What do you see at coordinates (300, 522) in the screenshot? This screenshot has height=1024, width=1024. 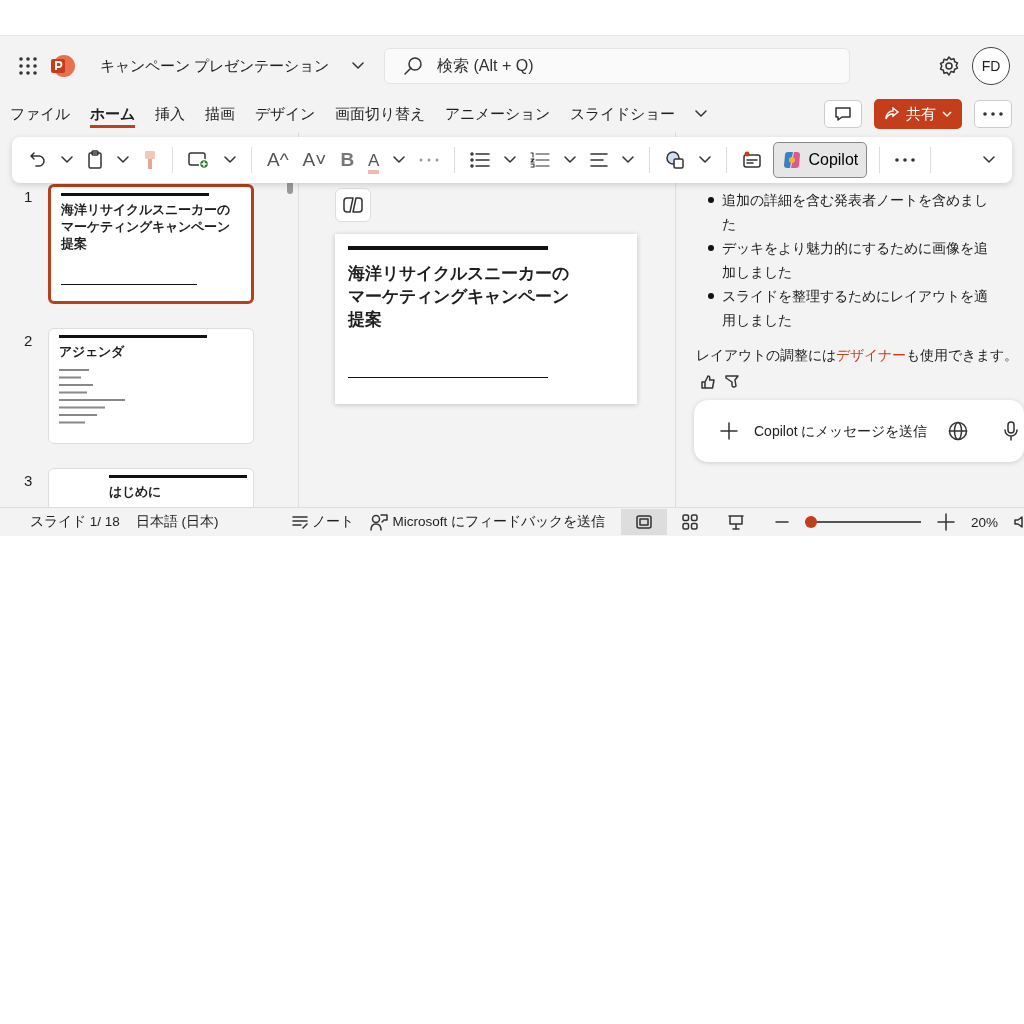 I see `notes-icon` at bounding box center [300, 522].